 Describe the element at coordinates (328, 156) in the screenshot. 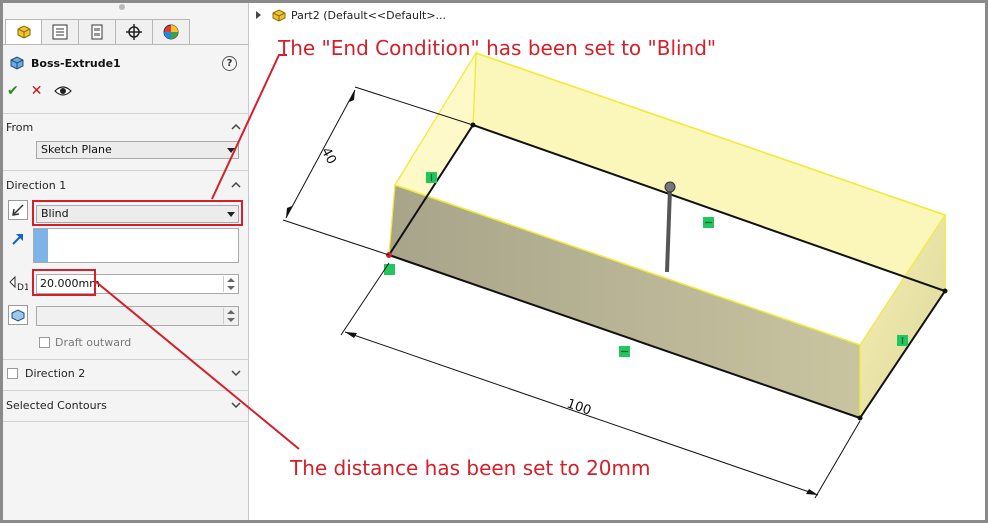

I see `dimension-40-label: 40` at that location.